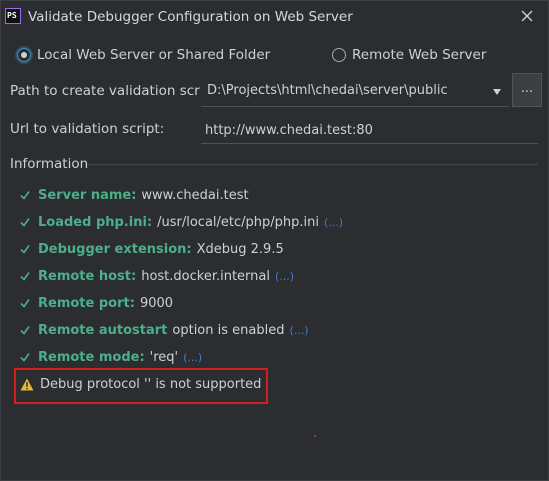 Image resolution: width=549 pixels, height=481 pixels. I want to click on info-value: Xdebug 2.9.5, so click(240, 249).